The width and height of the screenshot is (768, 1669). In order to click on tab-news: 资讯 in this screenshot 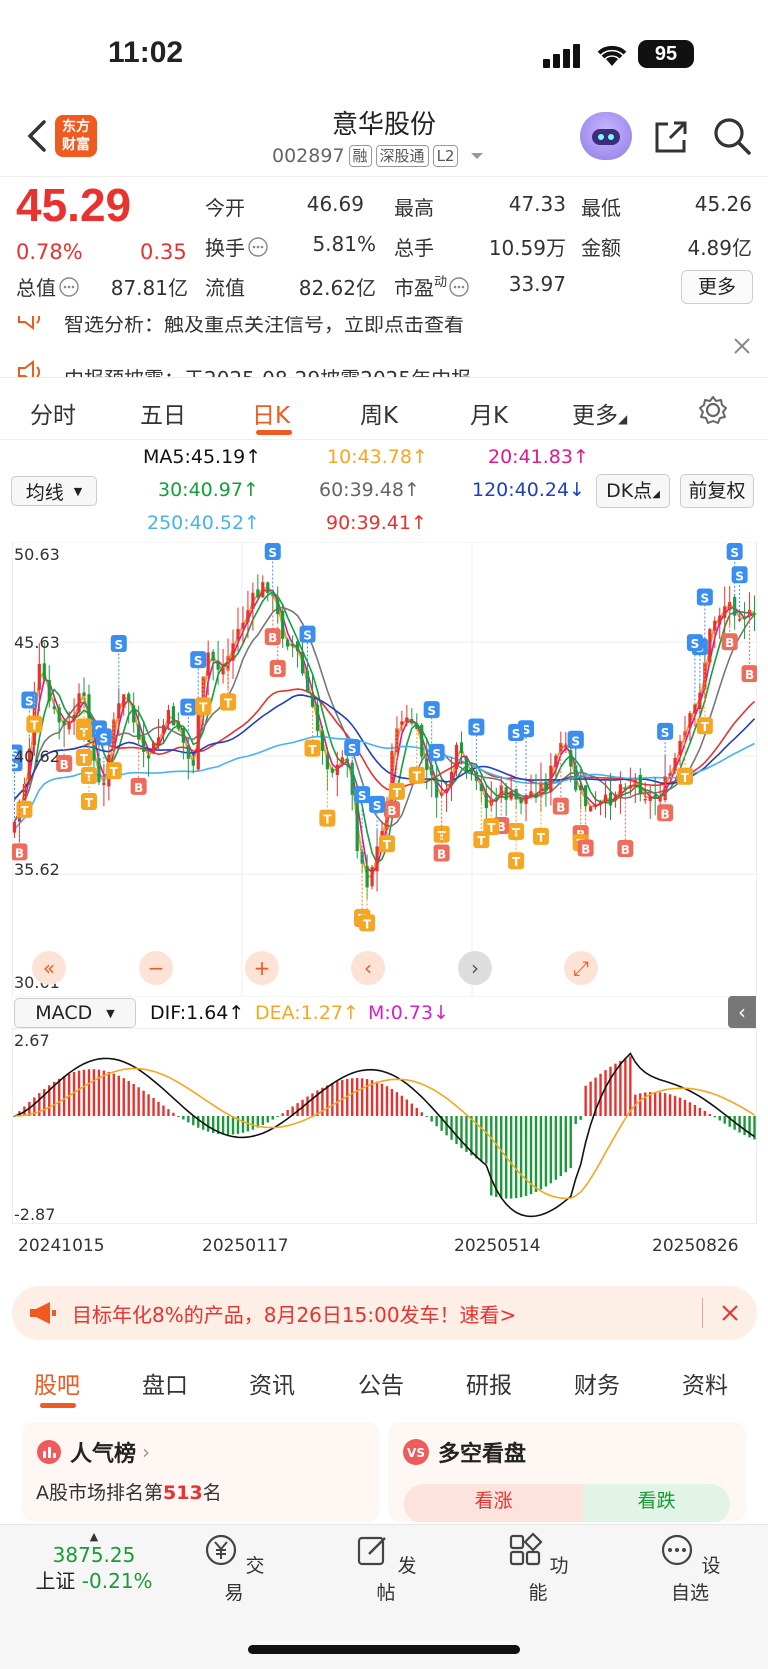, I will do `click(272, 1383)`.